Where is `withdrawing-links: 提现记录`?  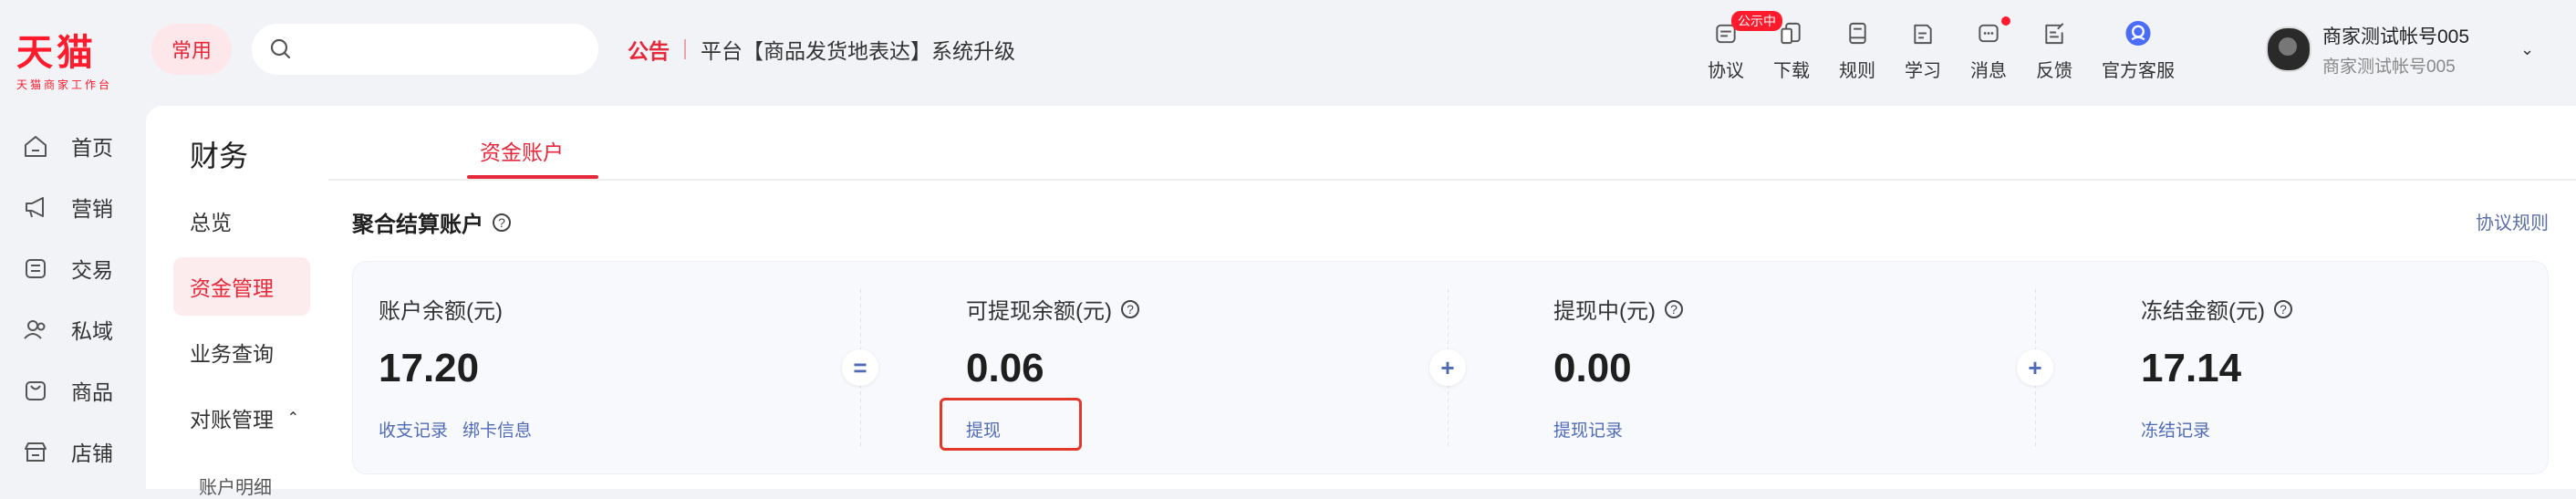
withdrawing-links: 提现记录 is located at coordinates (1595, 429).